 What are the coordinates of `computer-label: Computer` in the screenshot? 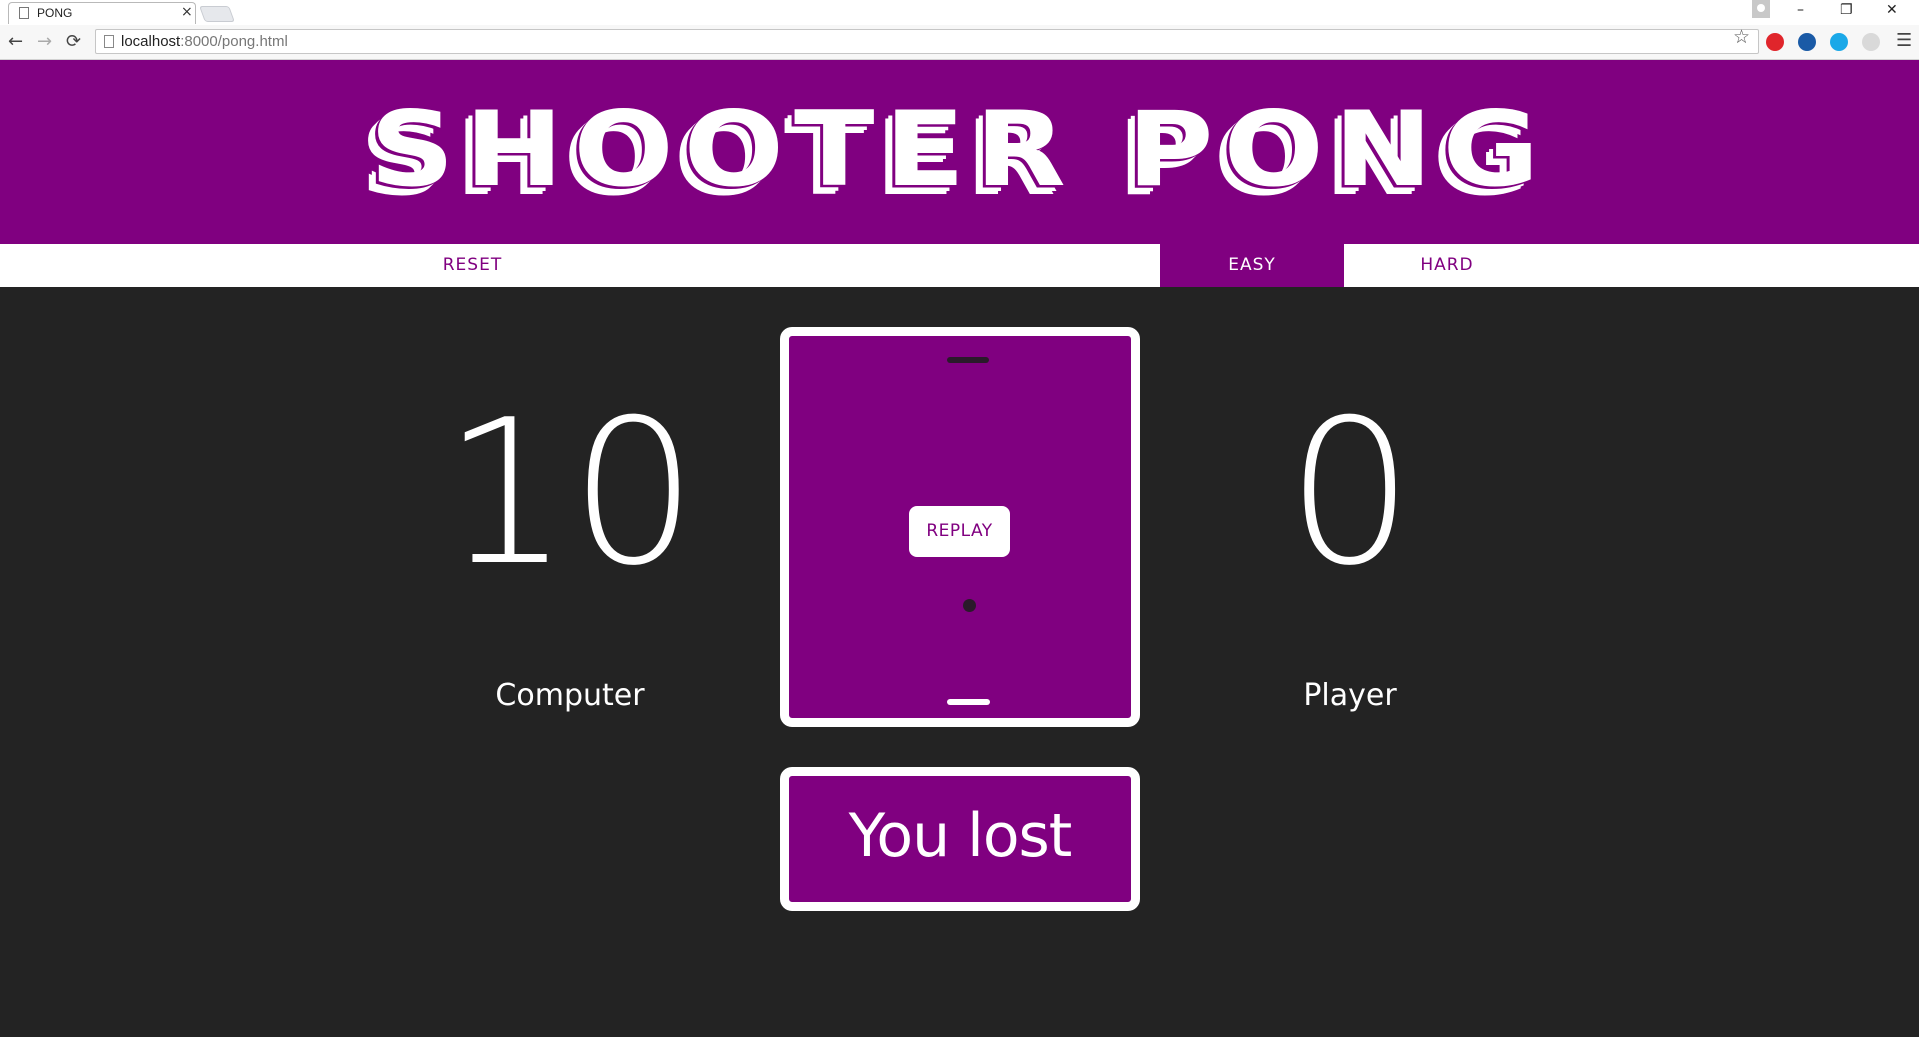 It's located at (570, 695).